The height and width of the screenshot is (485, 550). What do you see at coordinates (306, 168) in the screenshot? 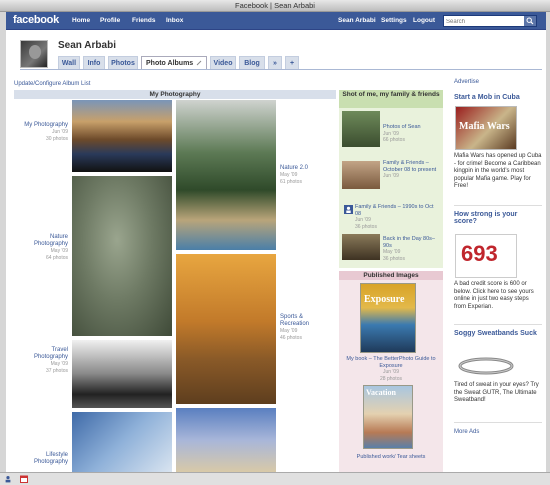
I see `album-title: Nature 2.0` at bounding box center [306, 168].